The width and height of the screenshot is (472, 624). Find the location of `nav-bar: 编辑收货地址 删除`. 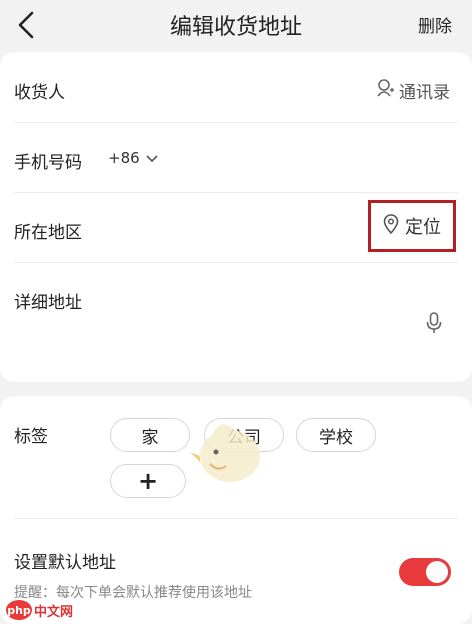

nav-bar: 编辑收货地址 删除 is located at coordinates (236, 25).